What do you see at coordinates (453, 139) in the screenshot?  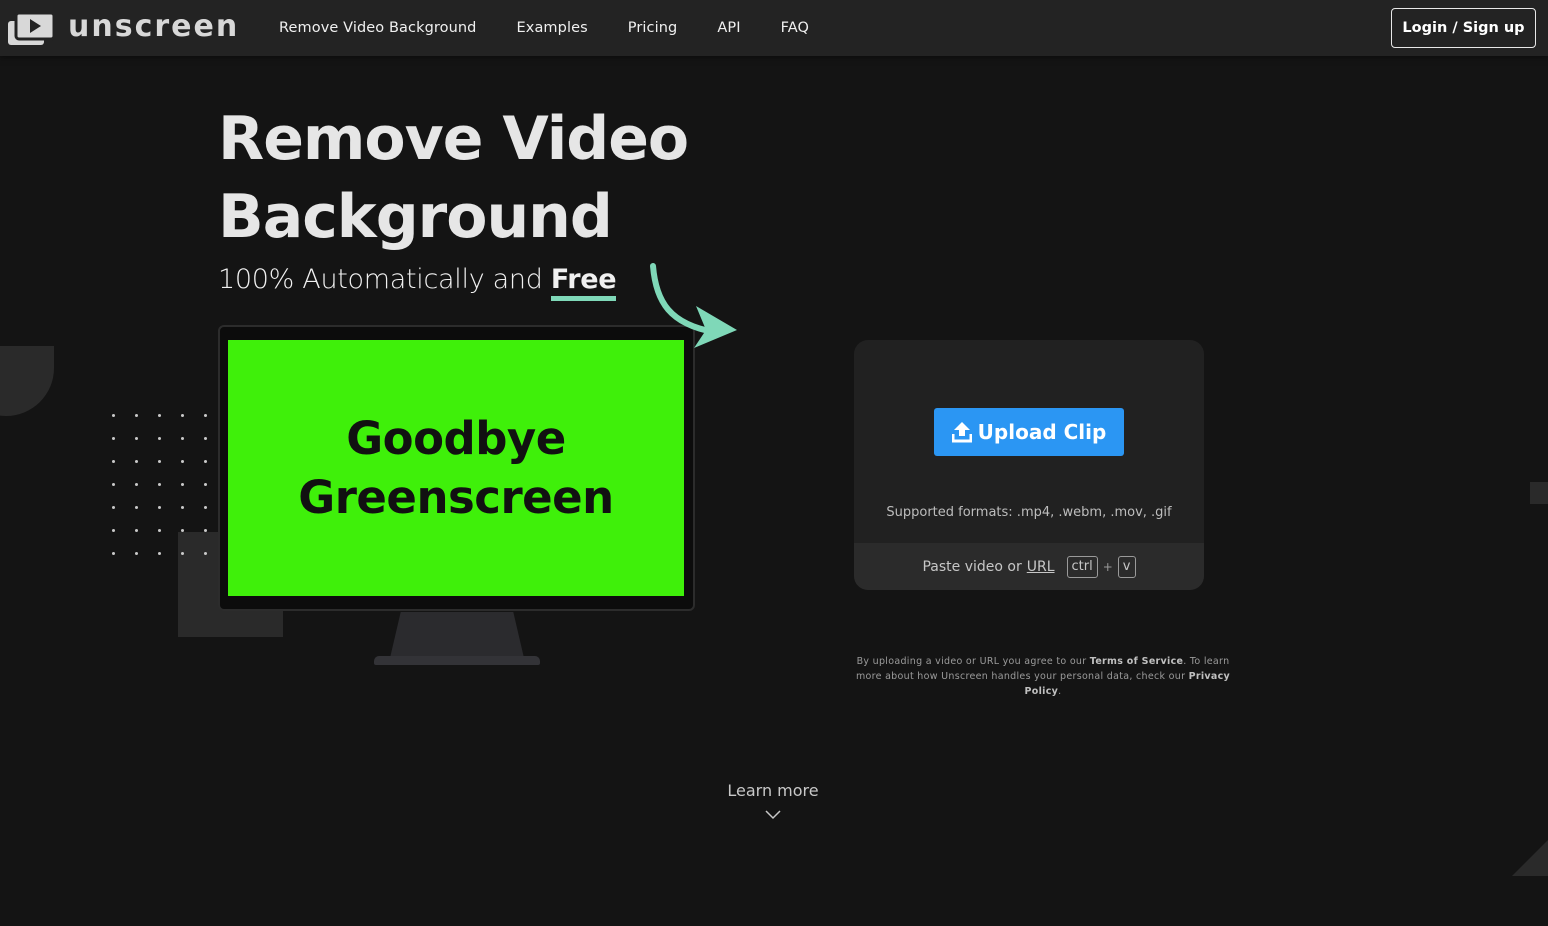 I see `page-title-line1: Remove Video` at bounding box center [453, 139].